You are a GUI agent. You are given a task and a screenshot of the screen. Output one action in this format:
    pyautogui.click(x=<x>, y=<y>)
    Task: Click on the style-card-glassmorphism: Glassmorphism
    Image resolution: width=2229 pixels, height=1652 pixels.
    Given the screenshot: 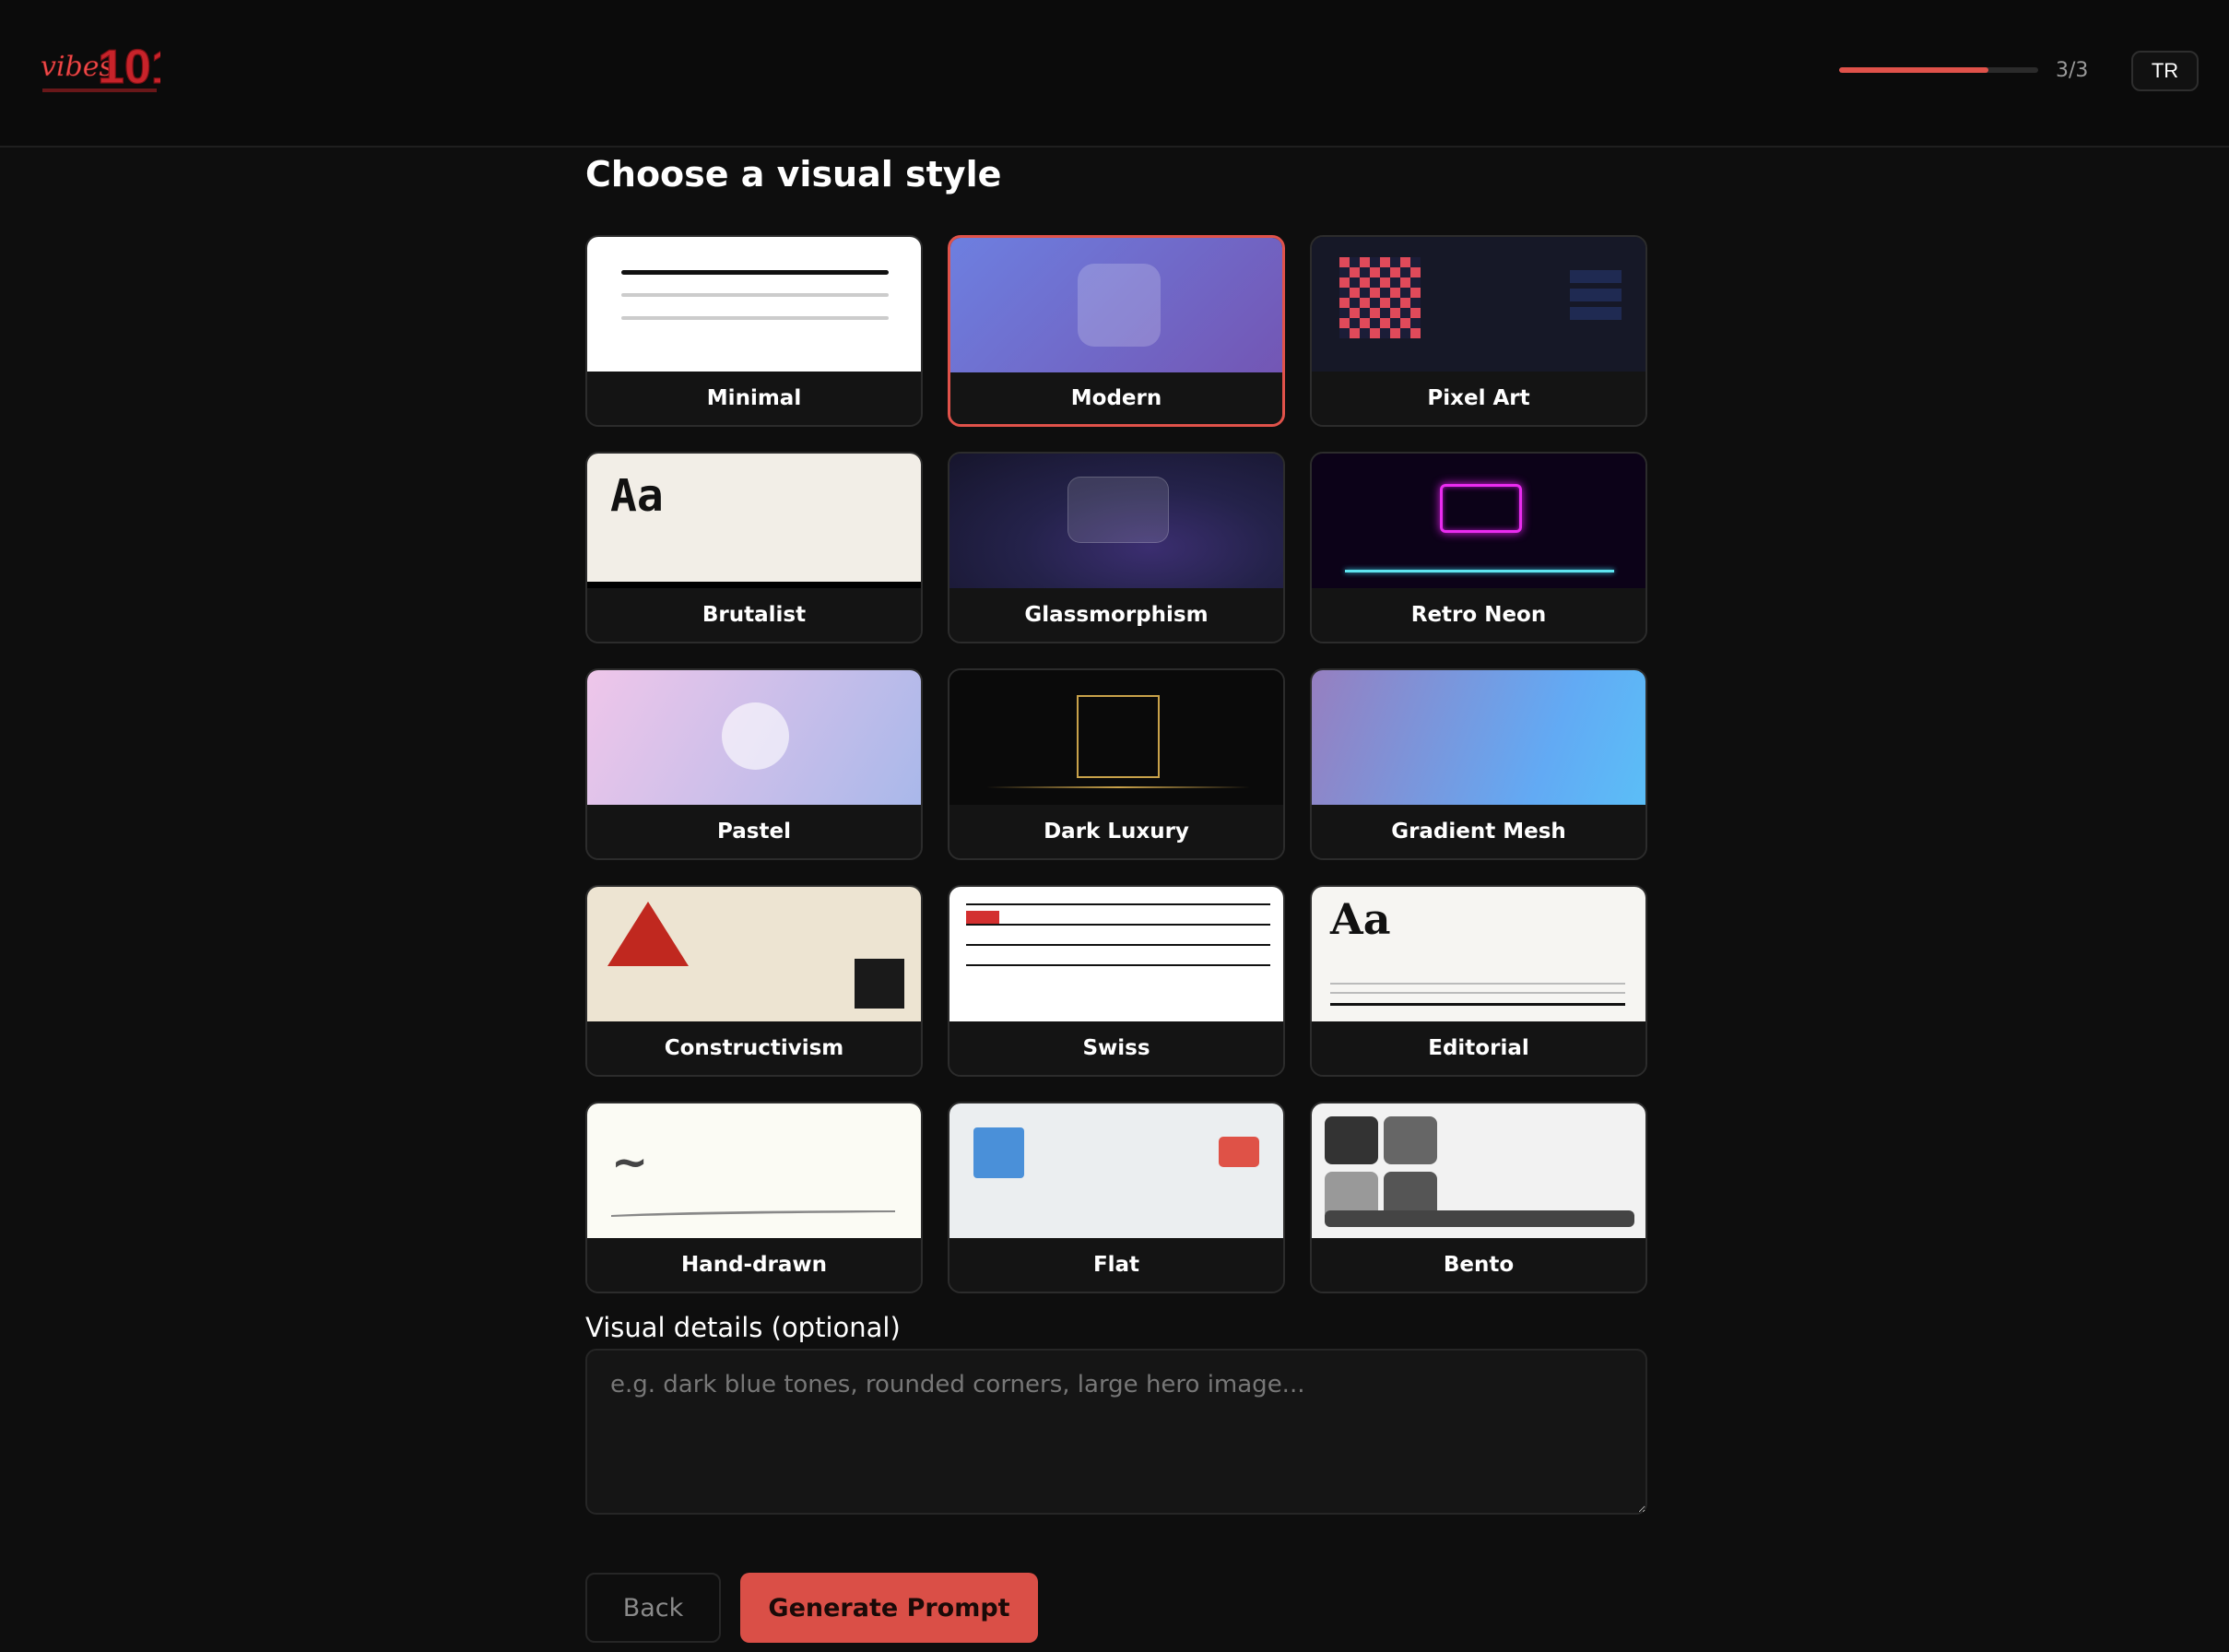 What is the action you would take?
    pyautogui.click(x=1116, y=547)
    